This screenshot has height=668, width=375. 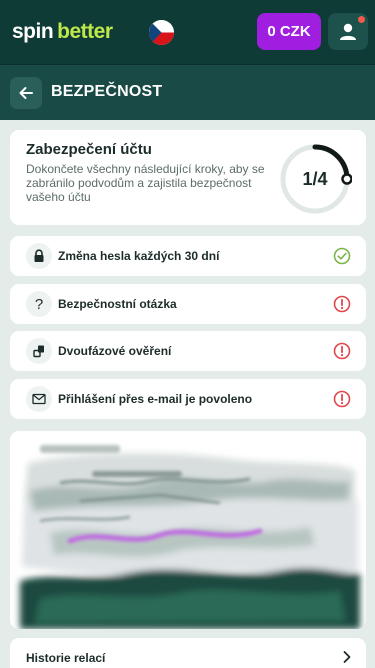 What do you see at coordinates (66, 658) in the screenshot?
I see `session-history-label: Historie relací` at bounding box center [66, 658].